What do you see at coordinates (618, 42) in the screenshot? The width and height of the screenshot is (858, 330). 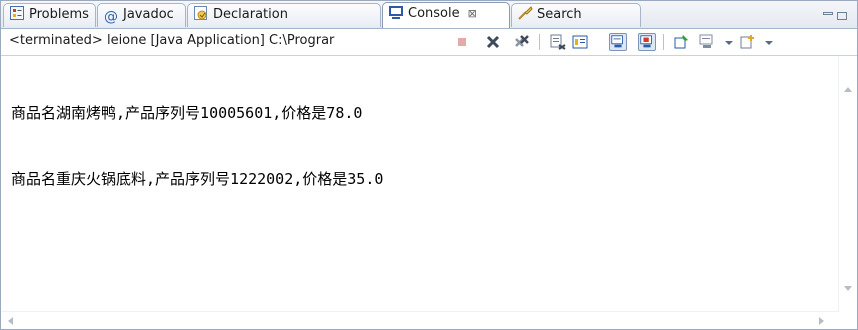 I see `show-console-on-output-icon` at bounding box center [618, 42].